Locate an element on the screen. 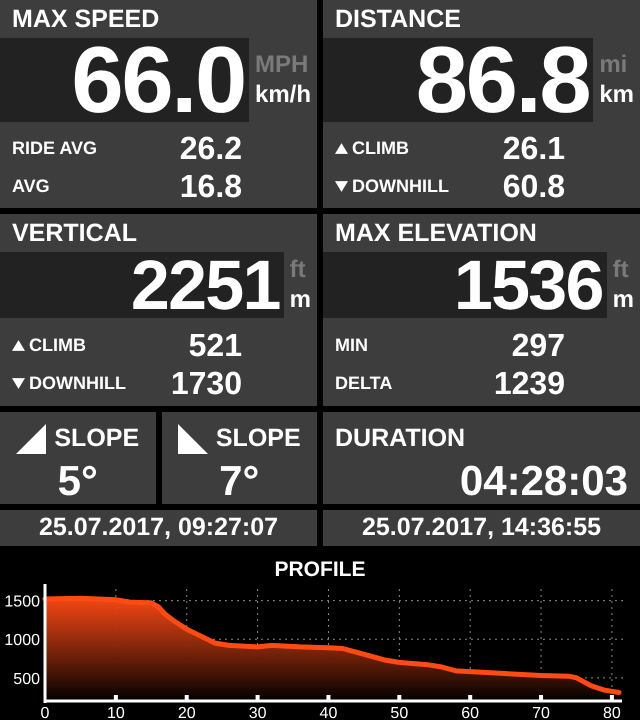 The image size is (640, 720). decline-icon is located at coordinates (193, 439).